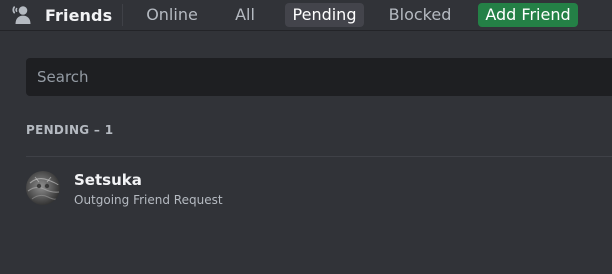 The width and height of the screenshot is (612, 274). I want to click on tab-all: All, so click(245, 15).